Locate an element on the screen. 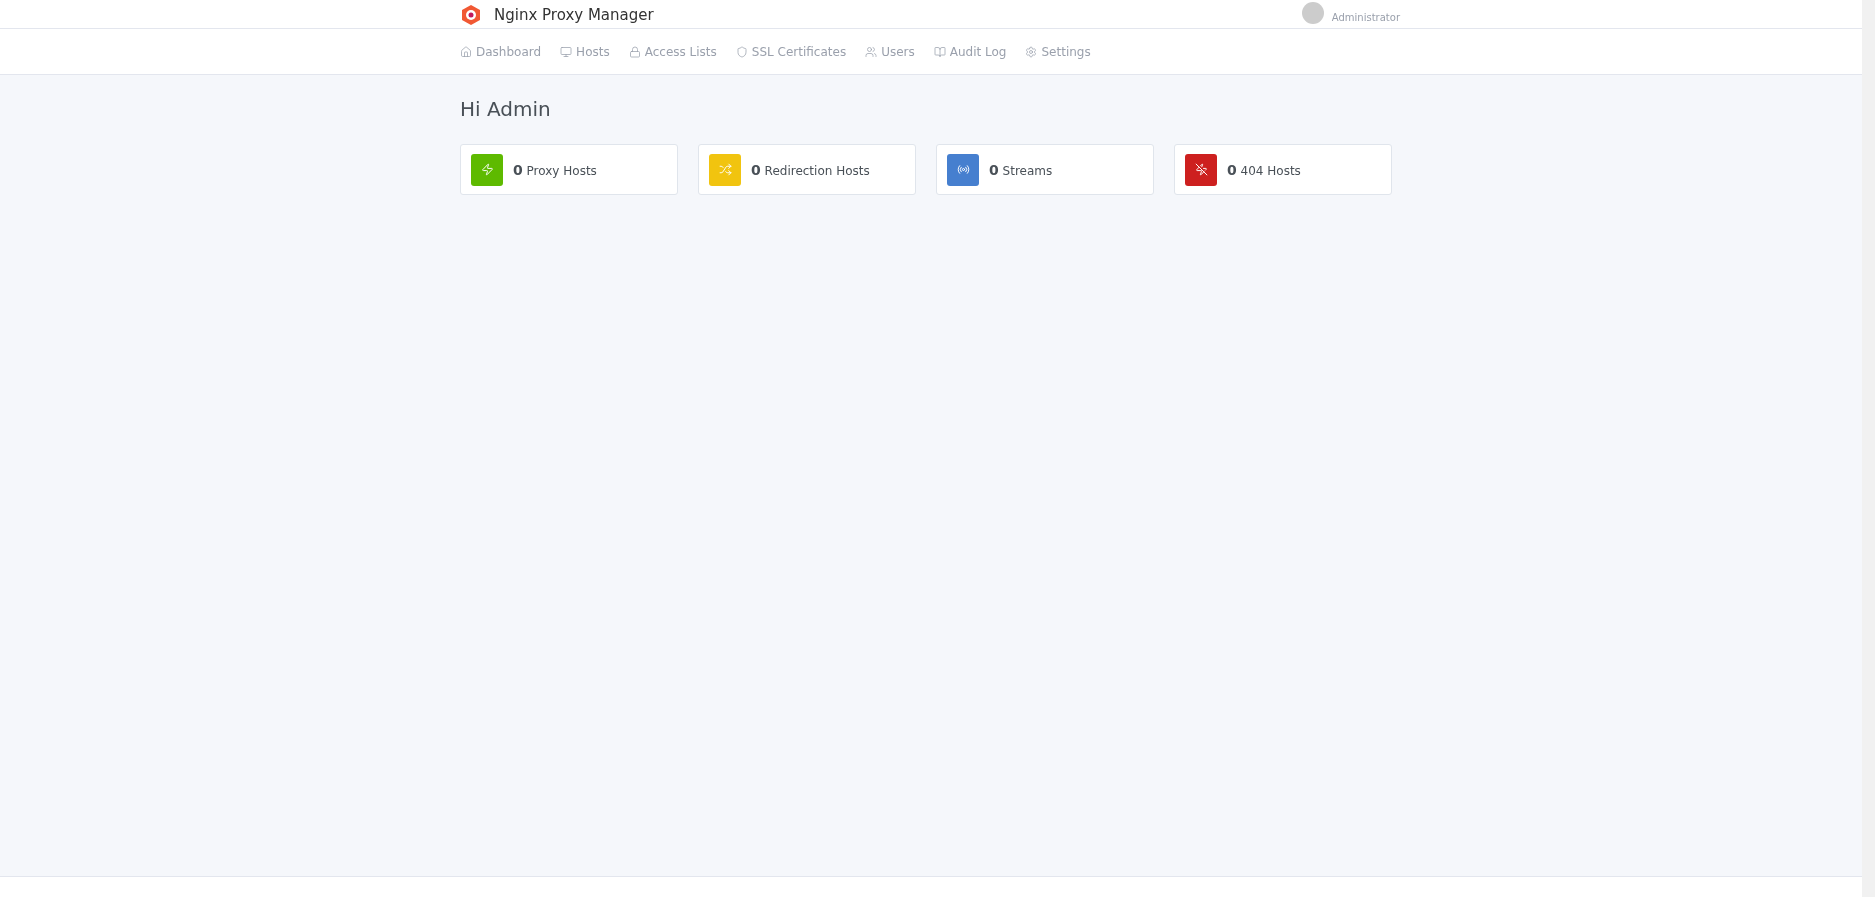  users-icon is located at coordinates (871, 51).